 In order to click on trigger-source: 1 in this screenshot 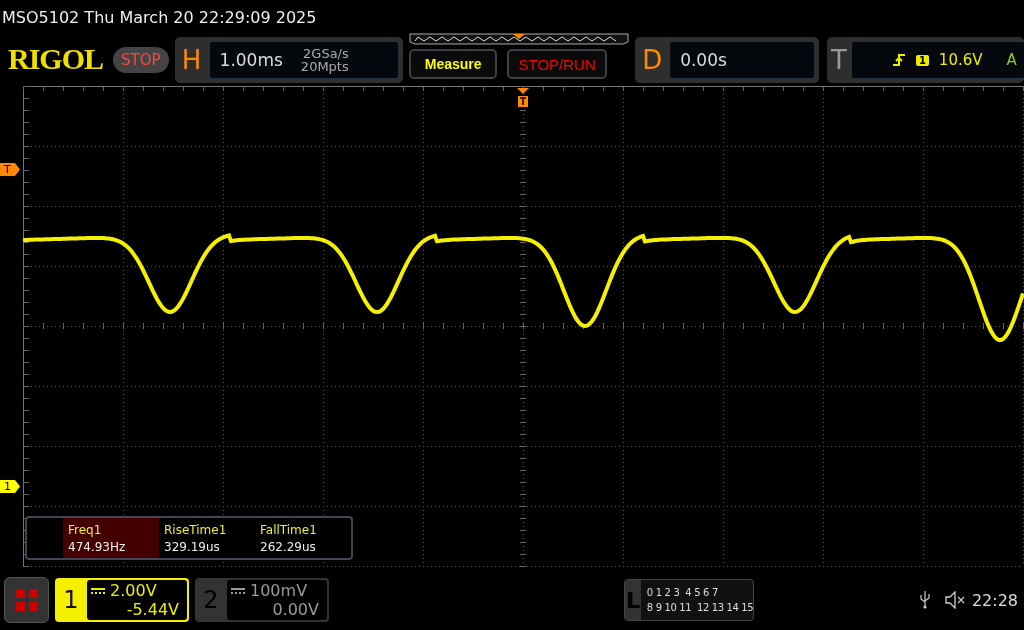, I will do `click(922, 60)`.